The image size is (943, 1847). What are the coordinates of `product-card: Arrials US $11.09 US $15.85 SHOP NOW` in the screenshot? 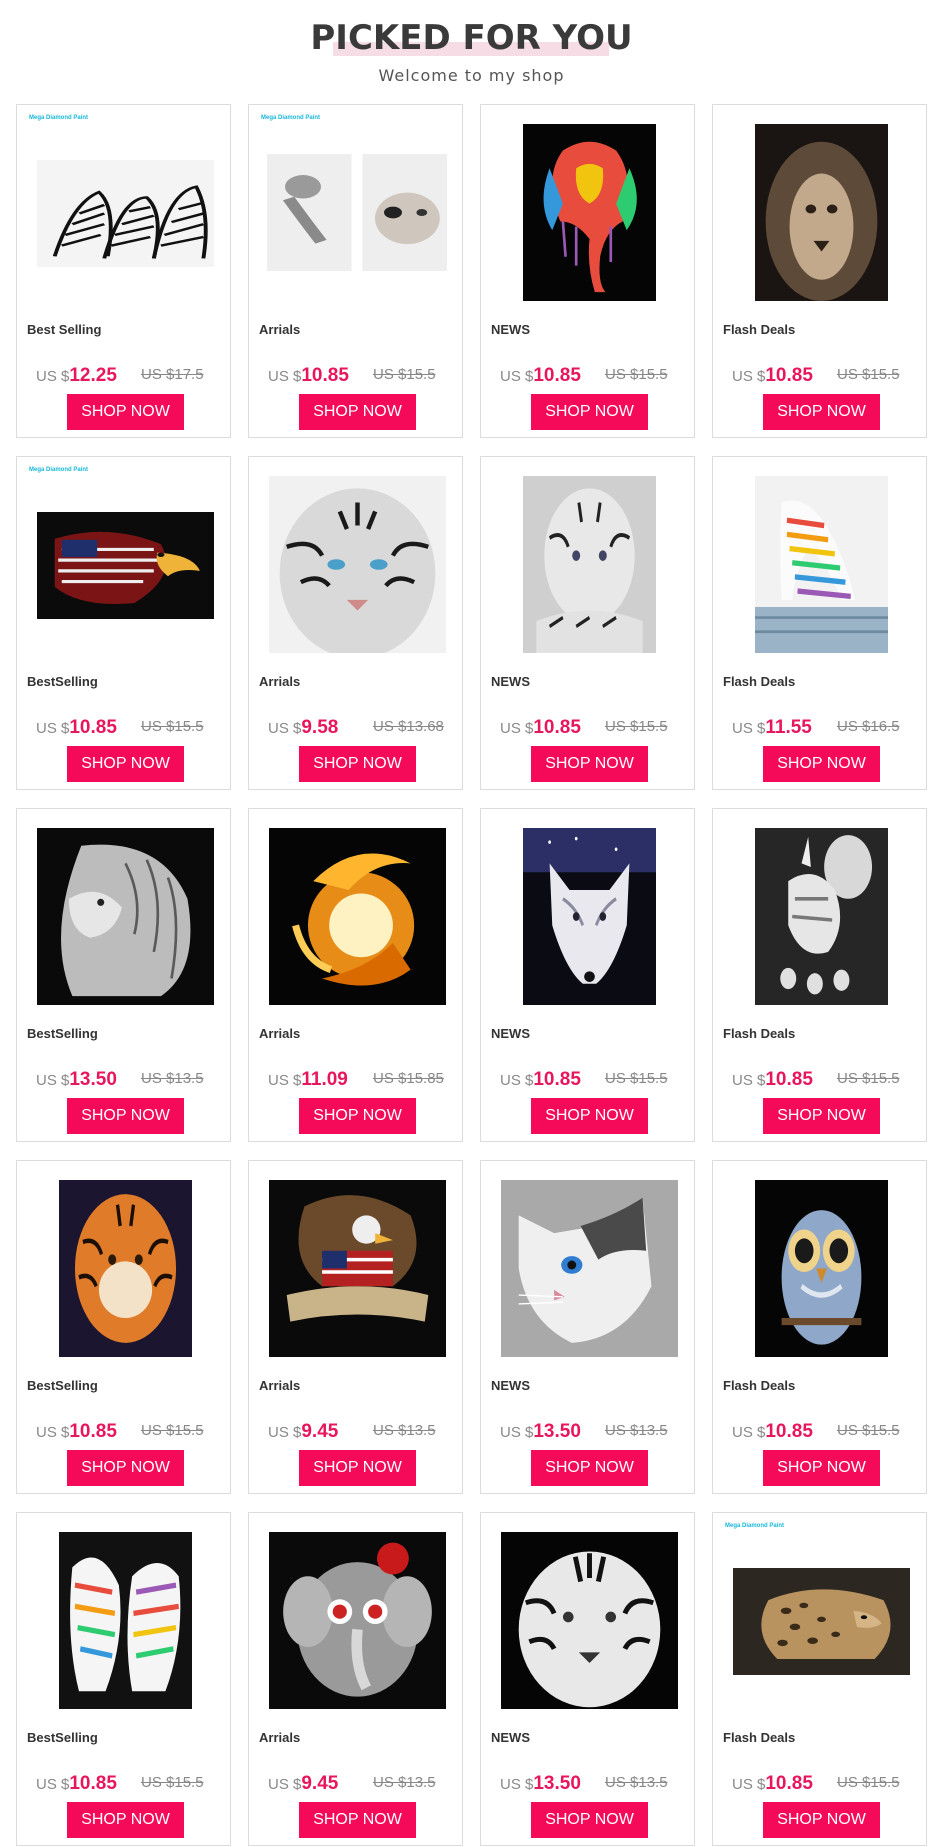 It's located at (355, 975).